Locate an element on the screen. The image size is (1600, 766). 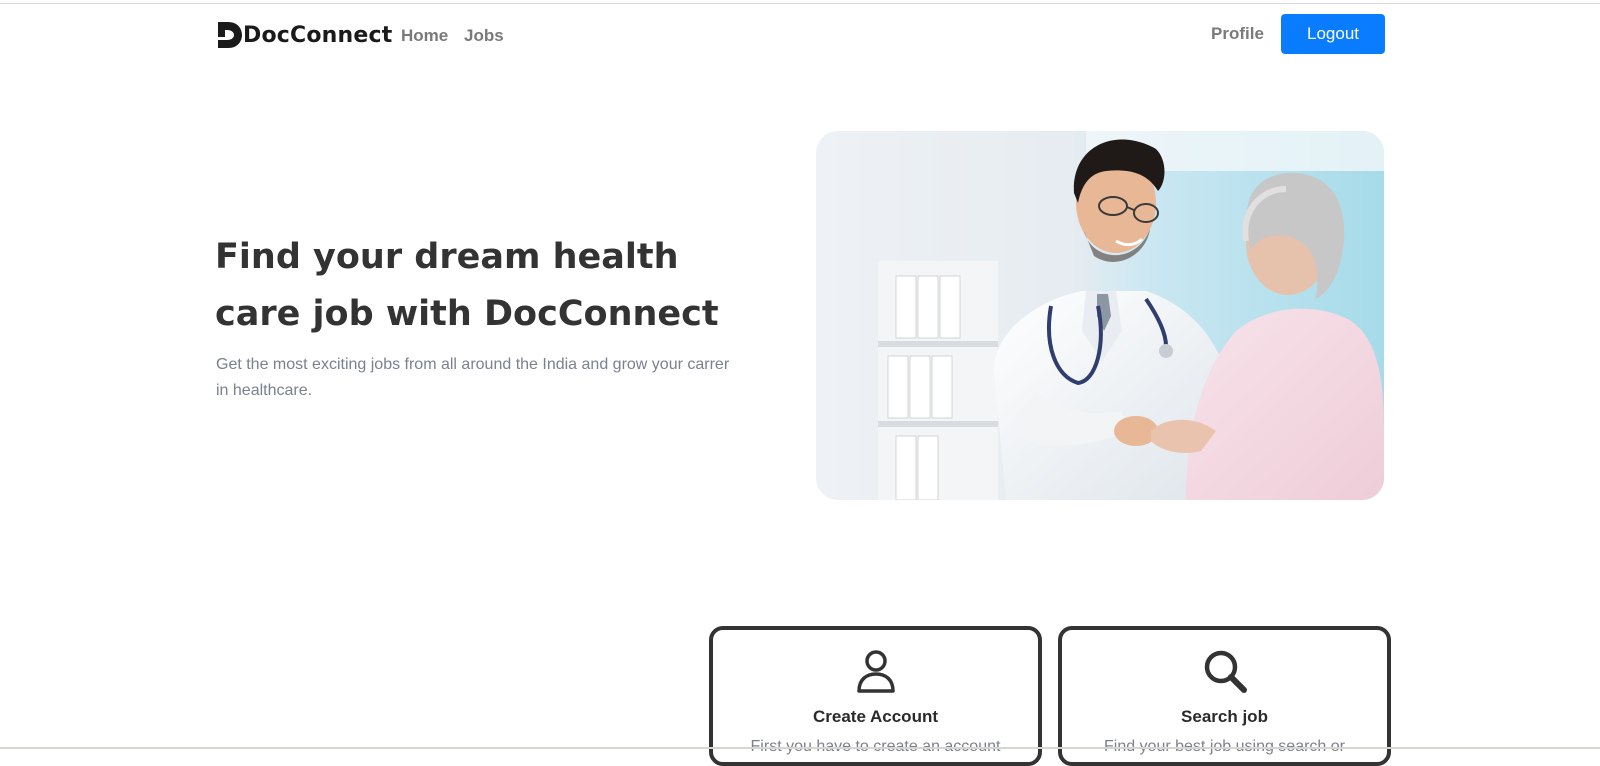
nav-link-jobs: Jobs is located at coordinates (484, 36).